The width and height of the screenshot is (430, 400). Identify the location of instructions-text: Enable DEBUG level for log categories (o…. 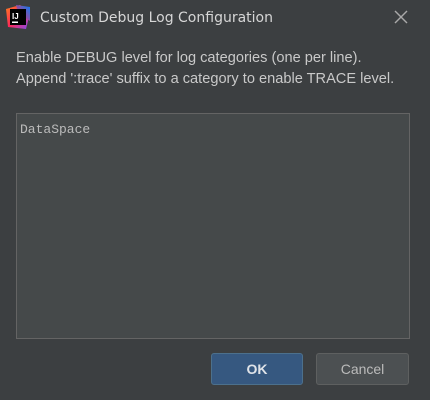
(218, 69).